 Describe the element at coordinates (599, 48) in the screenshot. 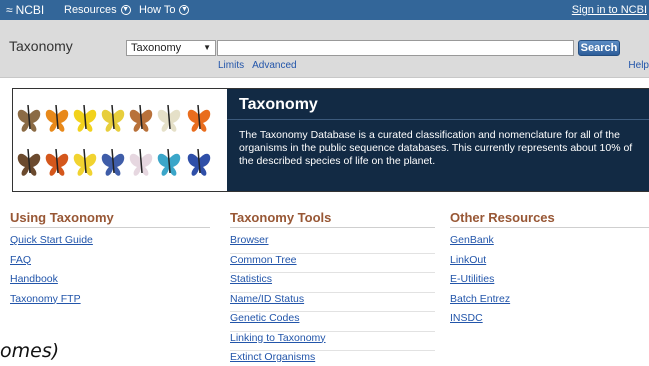

I see `search-button: Search` at that location.